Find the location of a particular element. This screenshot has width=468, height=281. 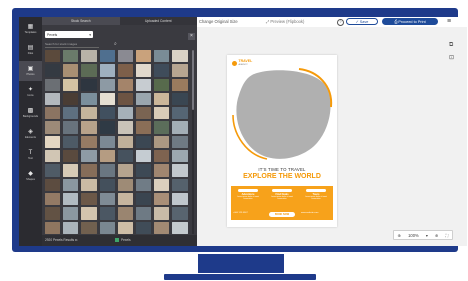

zoom-level: 100% is located at coordinates (413, 235).